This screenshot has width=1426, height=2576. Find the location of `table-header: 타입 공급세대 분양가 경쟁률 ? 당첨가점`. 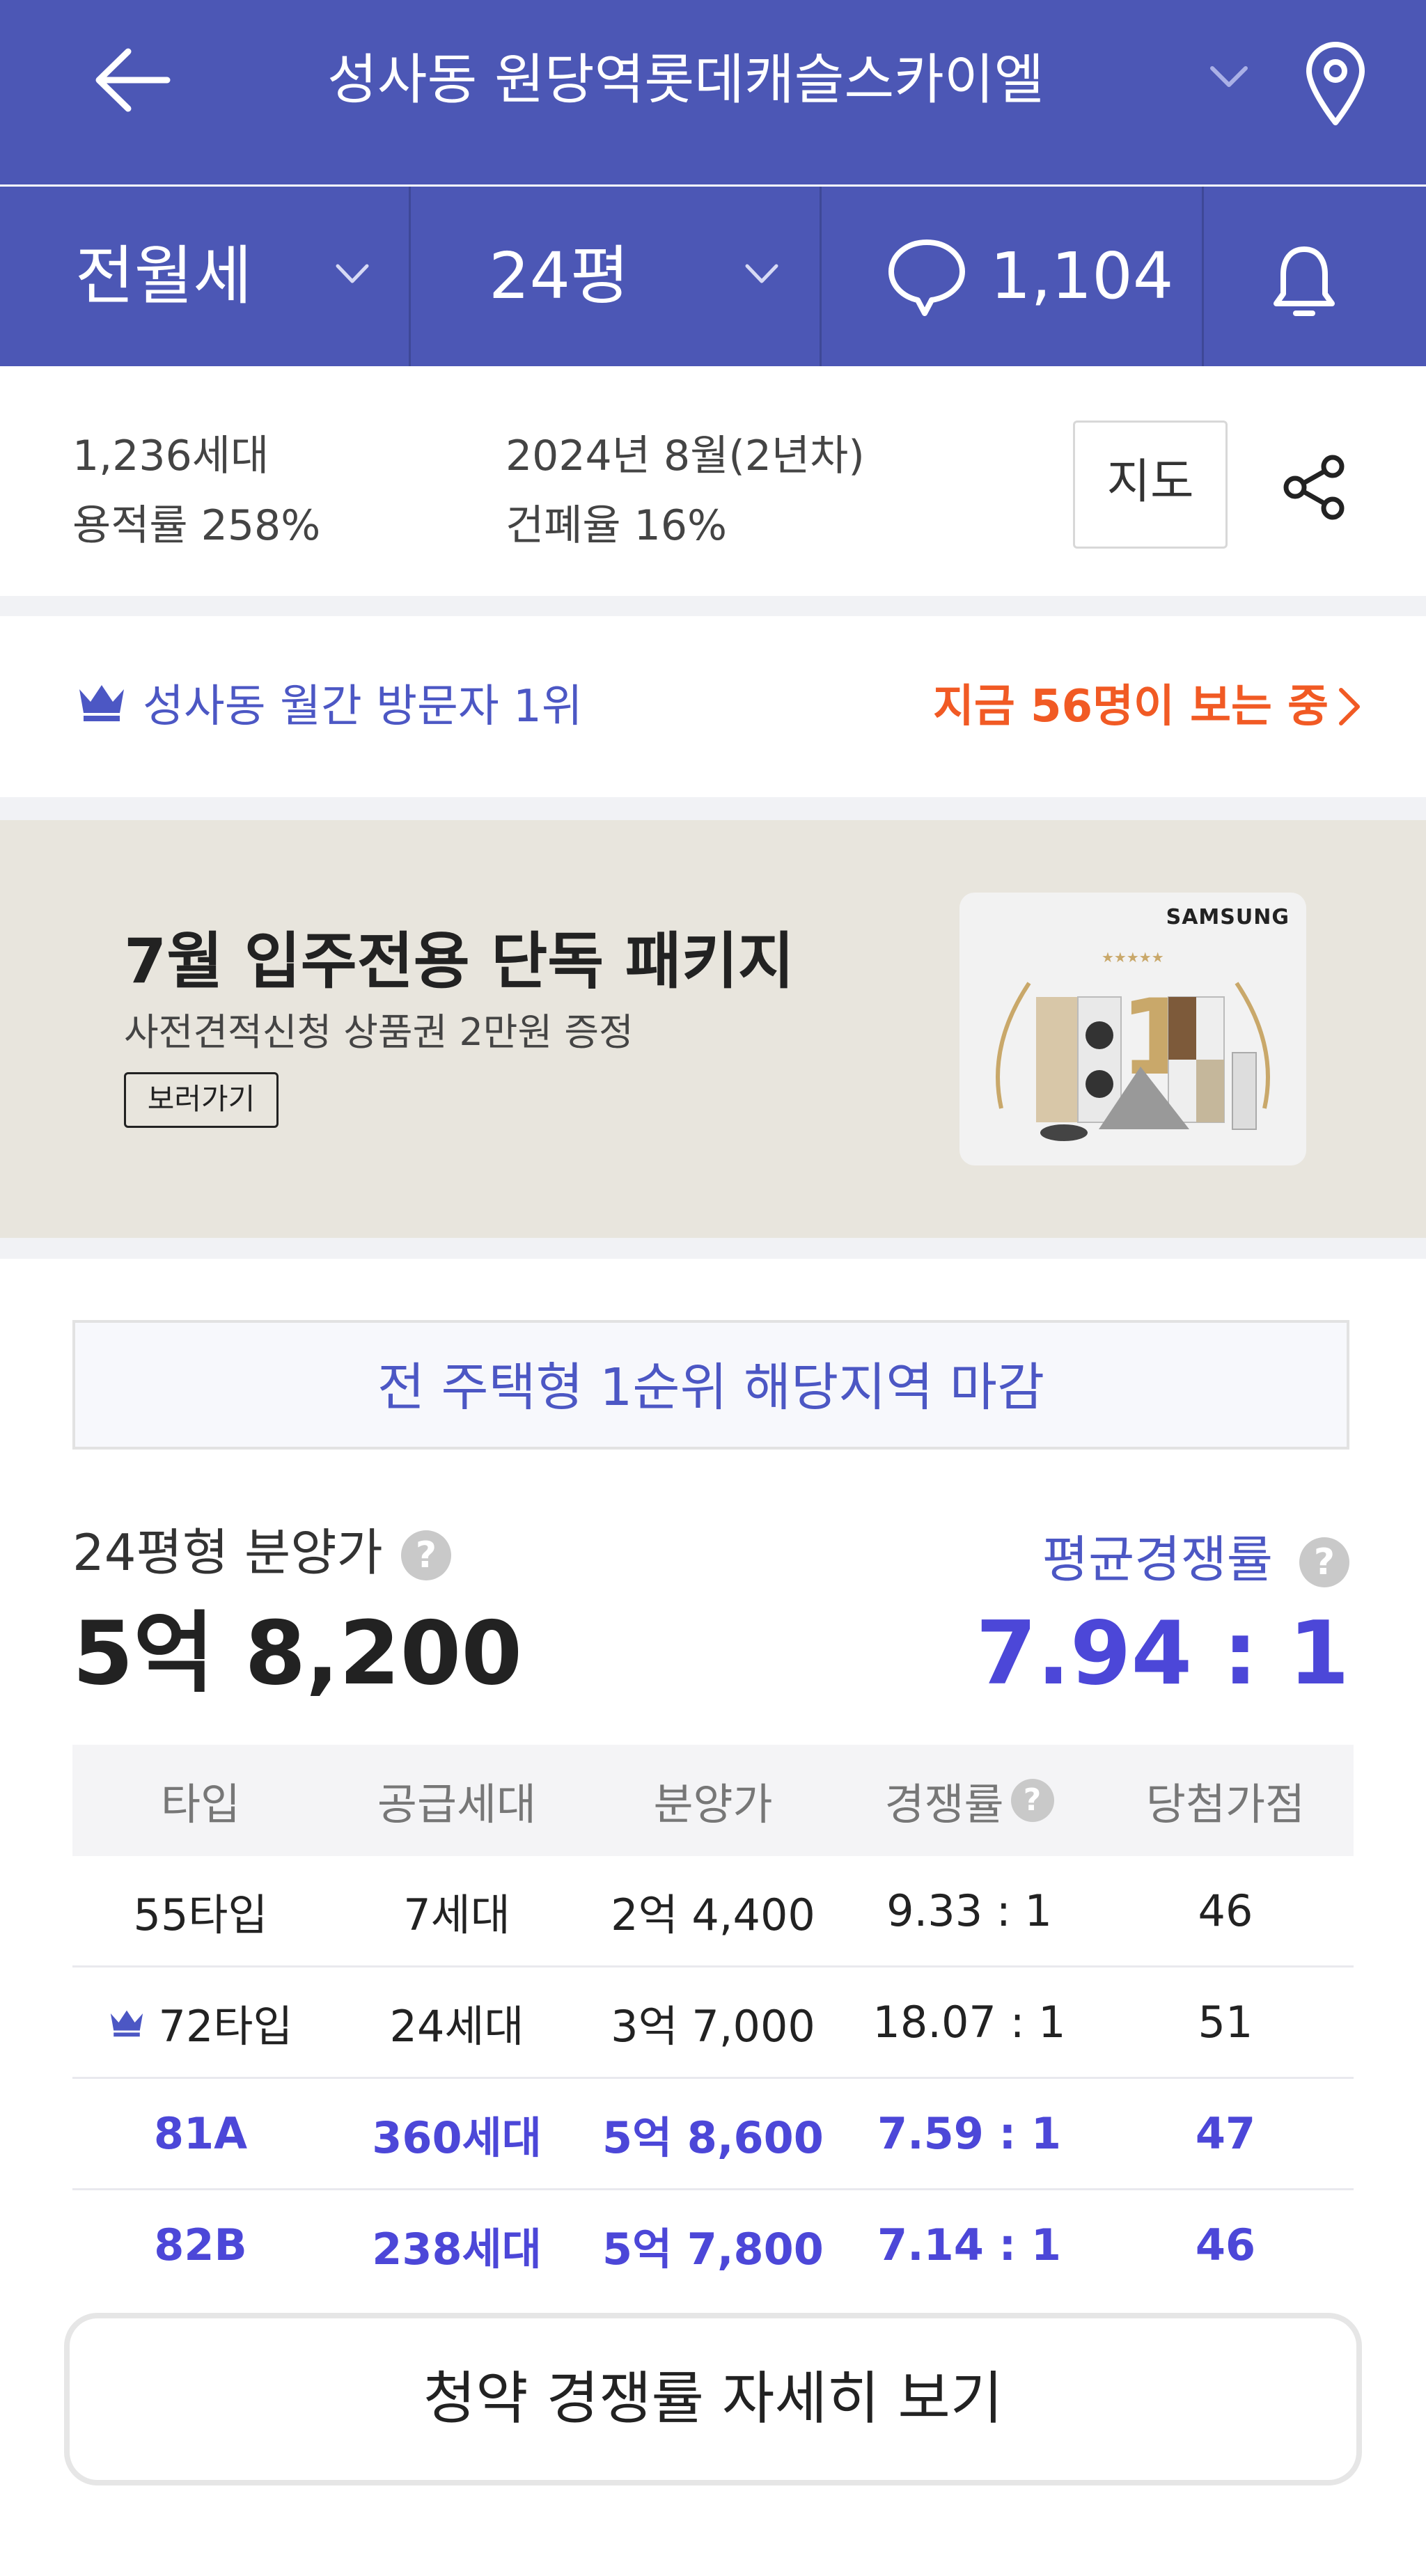

table-header: 타입 공급세대 분양가 경쟁률 ? 당첨가점 is located at coordinates (713, 1800).